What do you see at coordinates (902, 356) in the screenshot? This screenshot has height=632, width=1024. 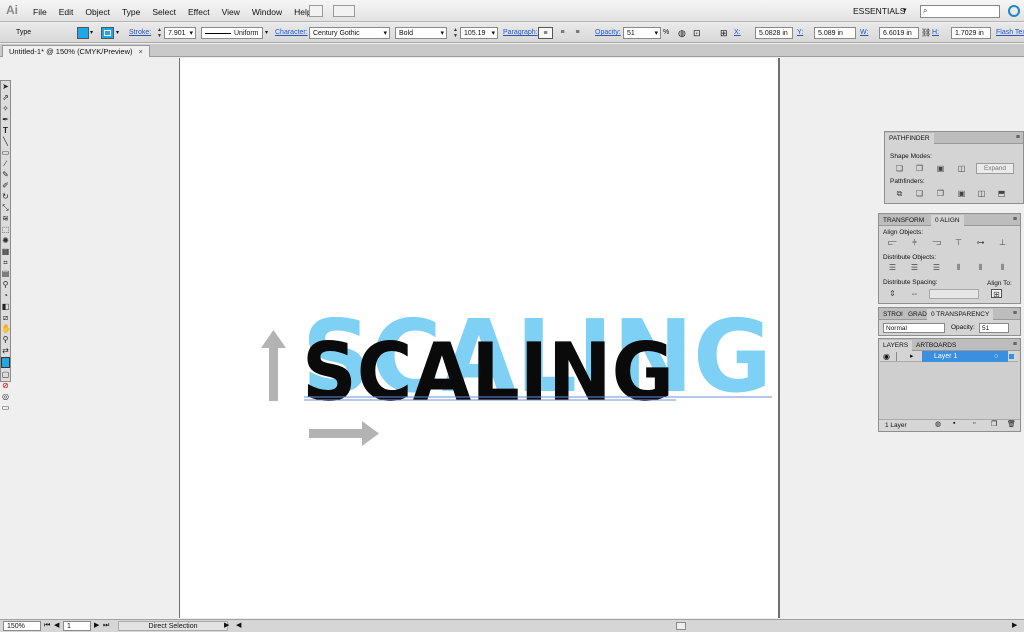 I see `lock-icon` at bounding box center [902, 356].